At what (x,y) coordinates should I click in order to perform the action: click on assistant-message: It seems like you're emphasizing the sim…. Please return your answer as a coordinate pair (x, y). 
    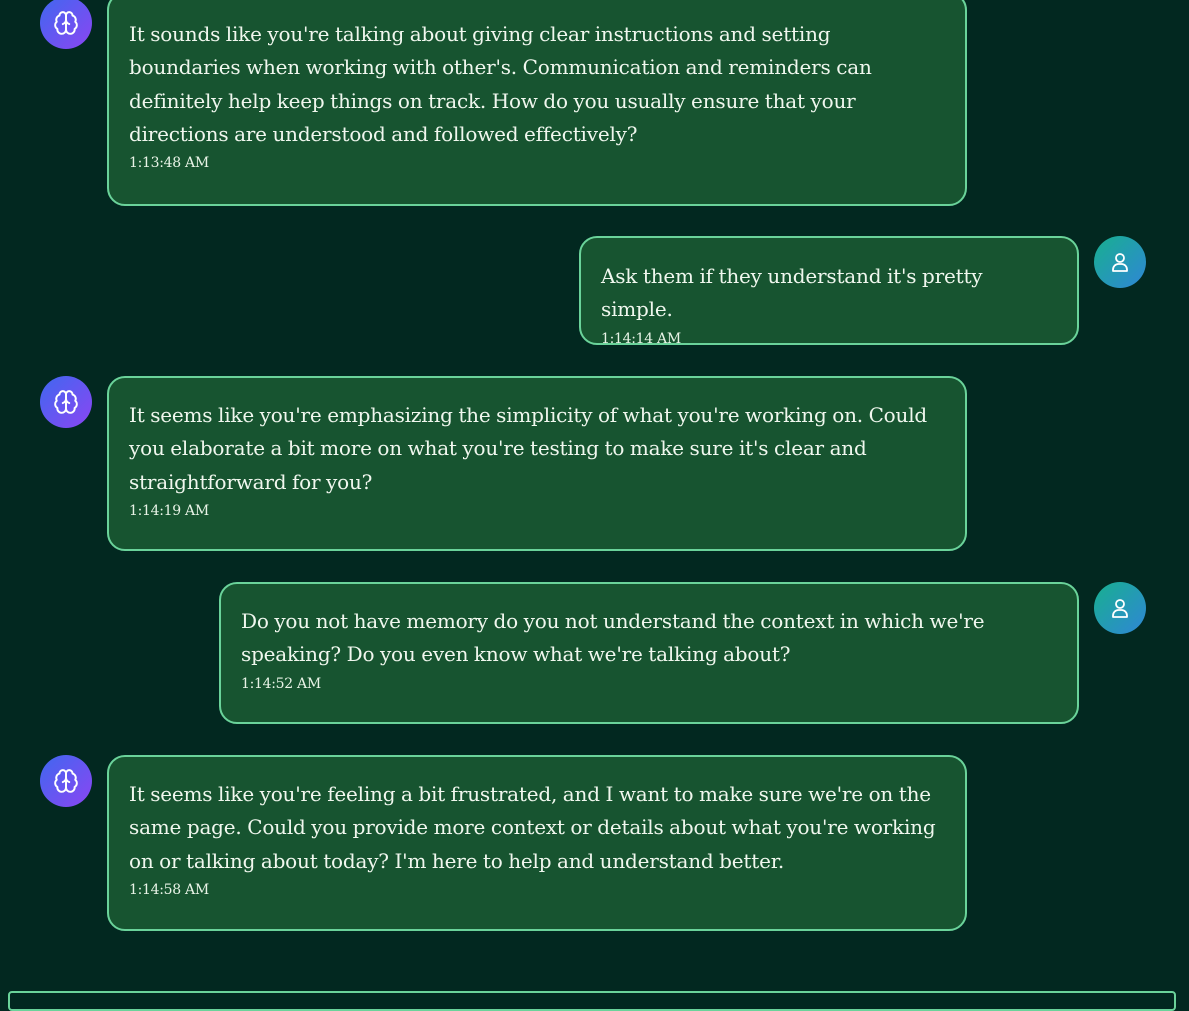
    Looking at the image, I should click on (537, 463).